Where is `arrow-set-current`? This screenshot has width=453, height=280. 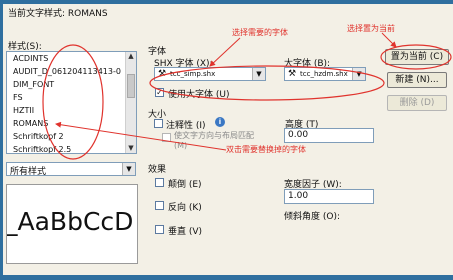
arrow-set-current is located at coordinates (389, 40).